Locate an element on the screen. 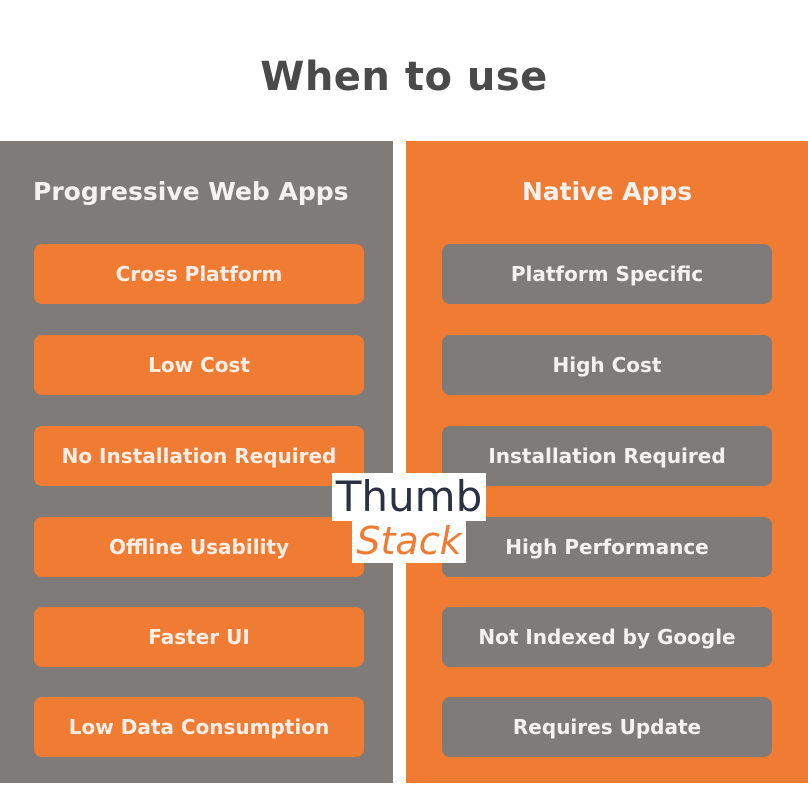 The width and height of the screenshot is (808, 808). watermark-logo: Thumb Stack is located at coordinates (409, 518).